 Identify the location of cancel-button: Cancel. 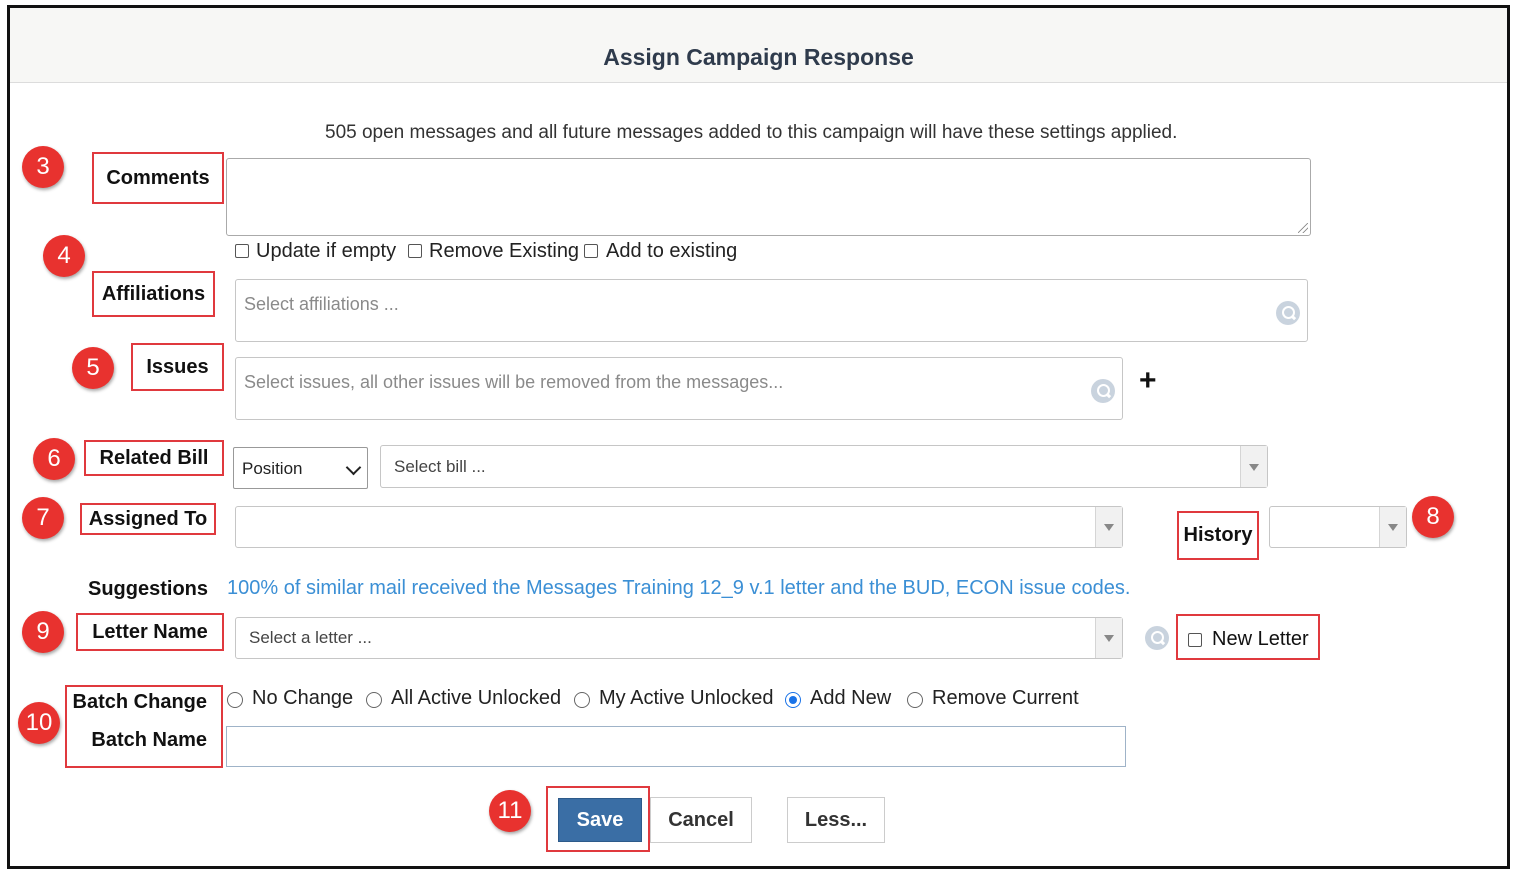
(701, 820).